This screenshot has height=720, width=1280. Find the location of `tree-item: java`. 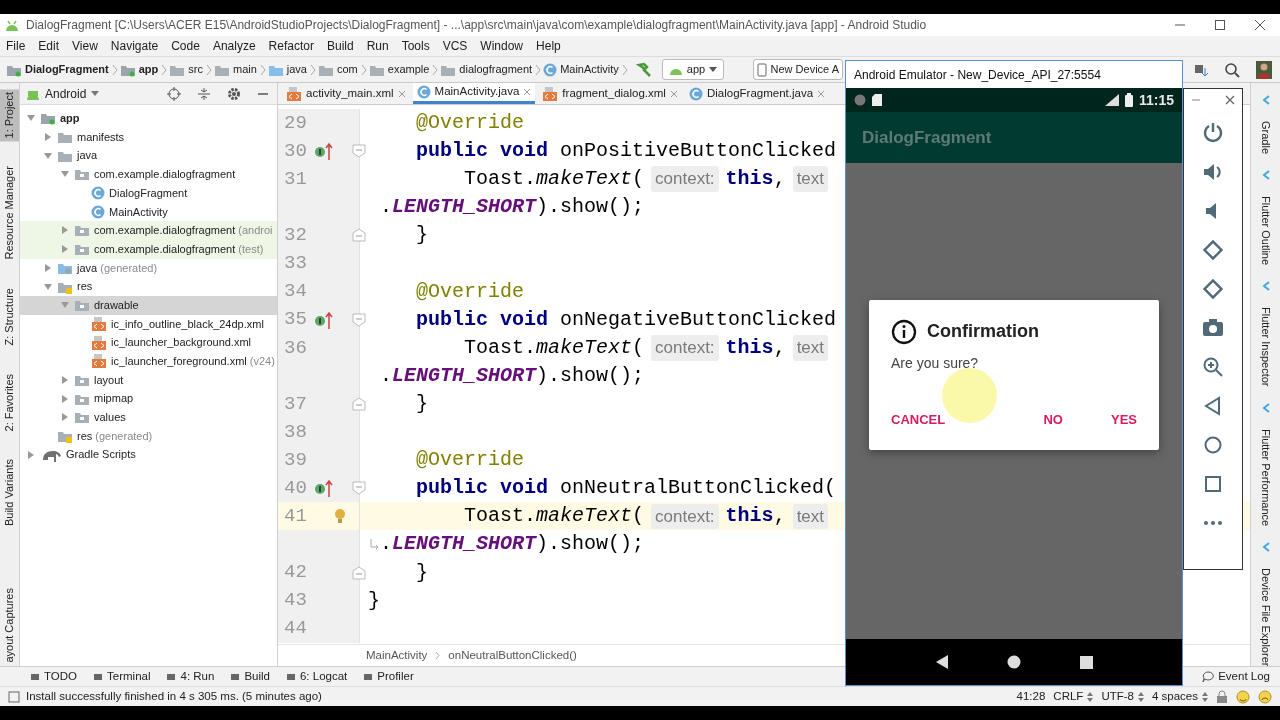

tree-item: java is located at coordinates (87, 155).